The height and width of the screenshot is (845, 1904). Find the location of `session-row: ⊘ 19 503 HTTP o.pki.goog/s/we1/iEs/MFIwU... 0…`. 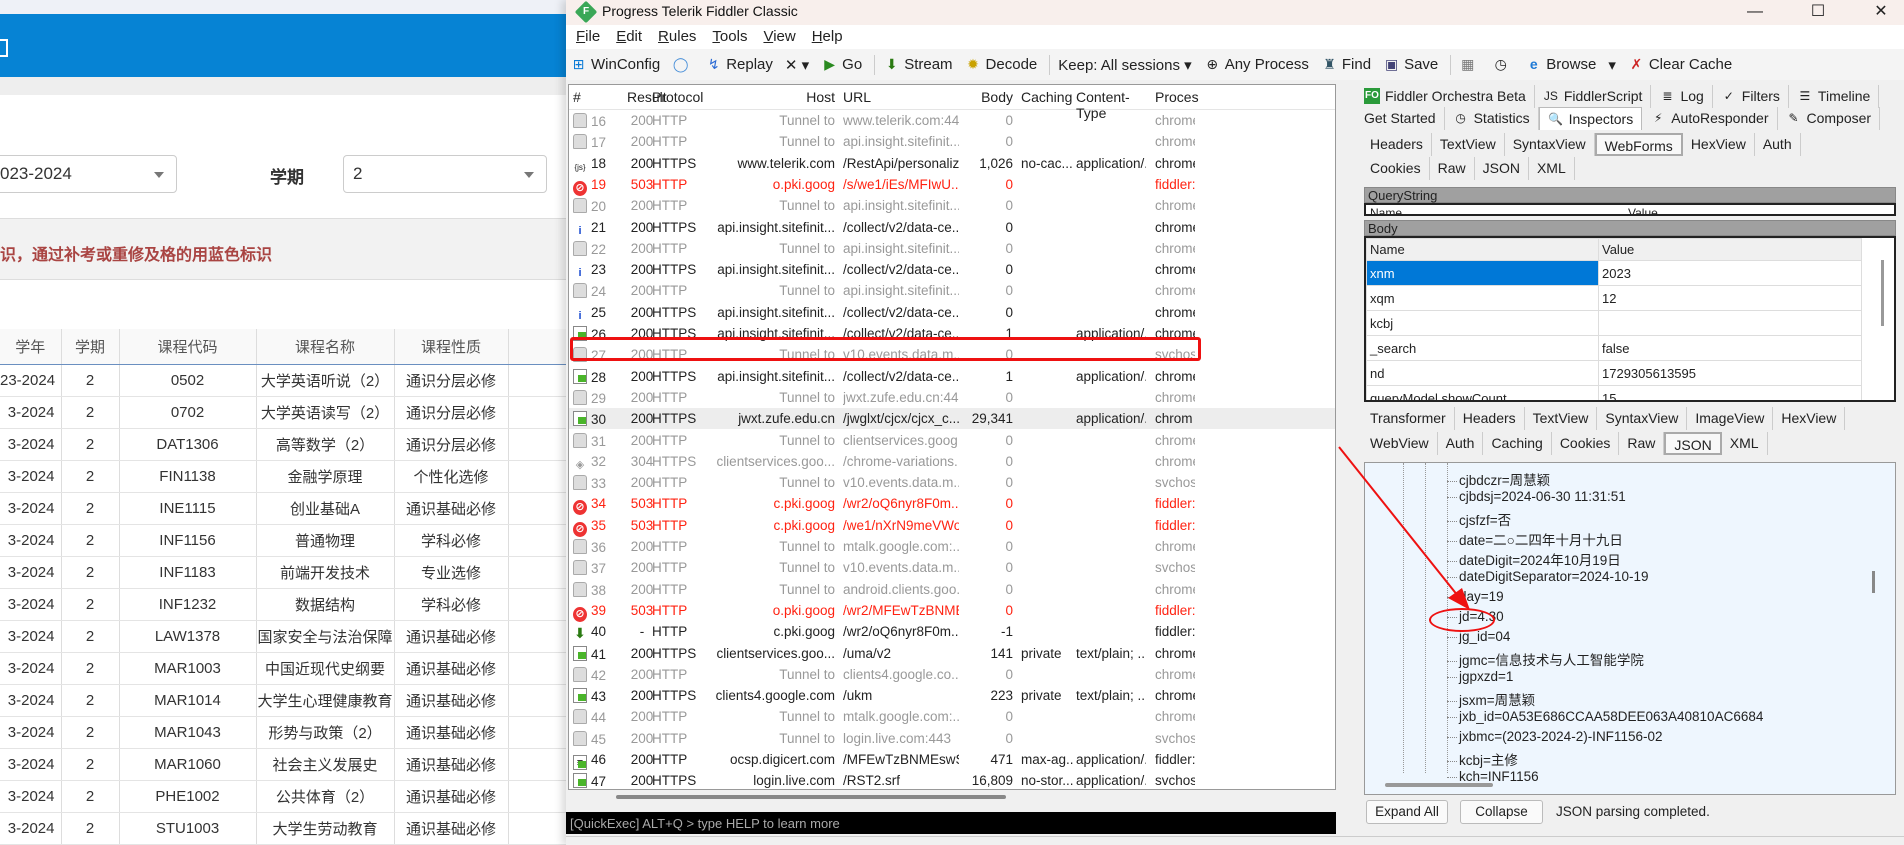

session-row: ⊘ 19 503 HTTP o.pki.goog/s/we1/iEs/MFIwU... 0… is located at coordinates (952, 185).